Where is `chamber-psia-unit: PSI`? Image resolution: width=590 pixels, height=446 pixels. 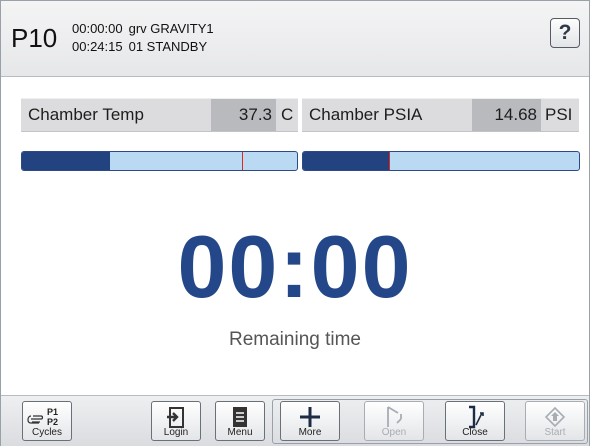
chamber-psia-unit: PSI is located at coordinates (559, 114).